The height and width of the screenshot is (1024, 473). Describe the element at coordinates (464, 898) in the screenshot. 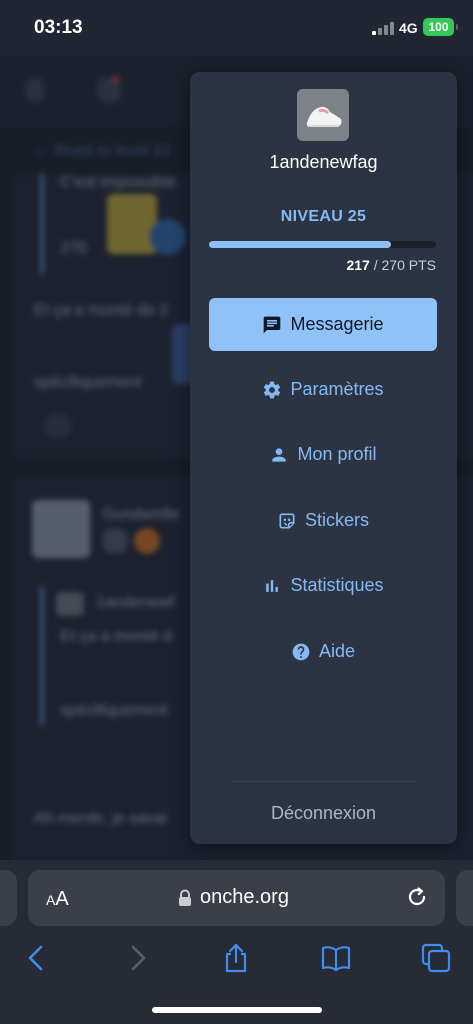

I see `next-tab-preview` at that location.